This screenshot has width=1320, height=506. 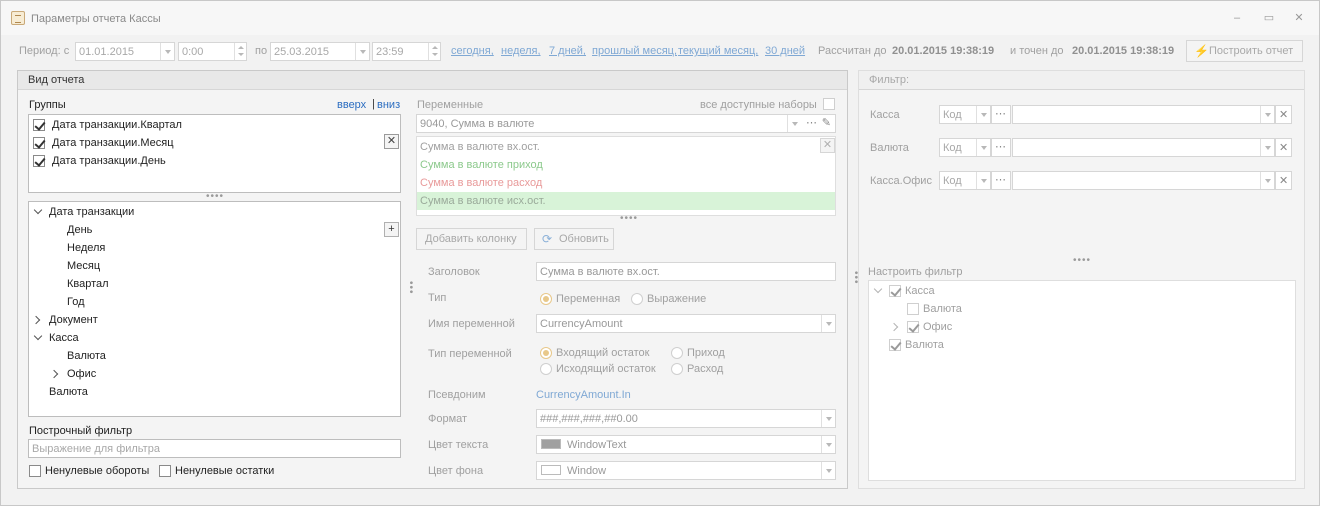 I want to click on tree-node: Дата транзакции, so click(x=214, y=212).